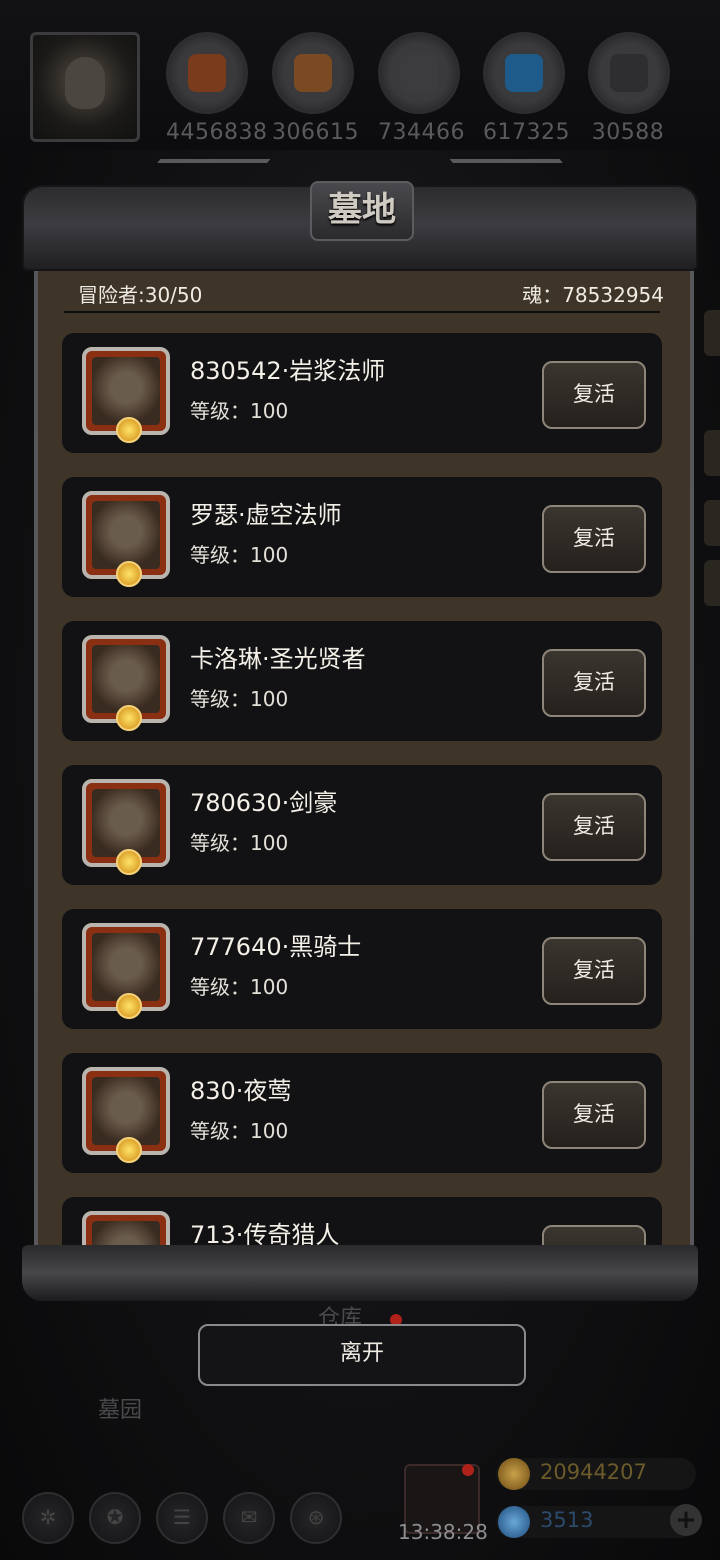 This screenshot has width=720, height=1560. I want to click on hero-name: 780630·剑豪, so click(264, 803).